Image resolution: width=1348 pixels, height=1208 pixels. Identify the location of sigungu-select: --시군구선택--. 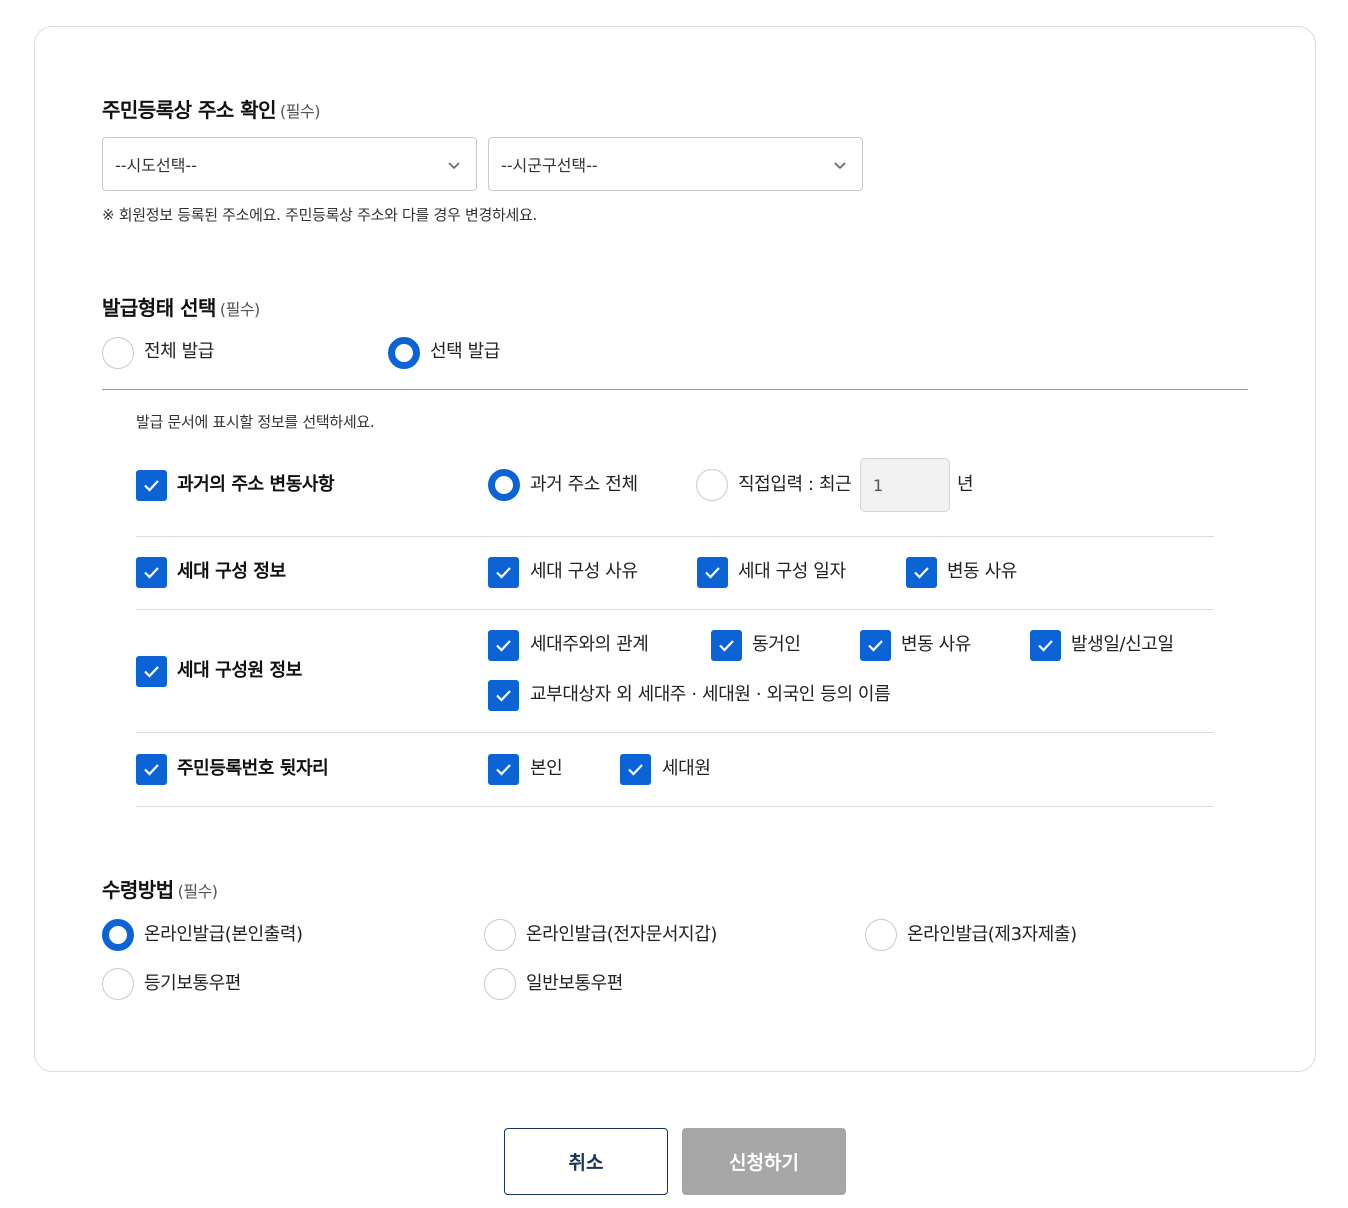
(675, 164).